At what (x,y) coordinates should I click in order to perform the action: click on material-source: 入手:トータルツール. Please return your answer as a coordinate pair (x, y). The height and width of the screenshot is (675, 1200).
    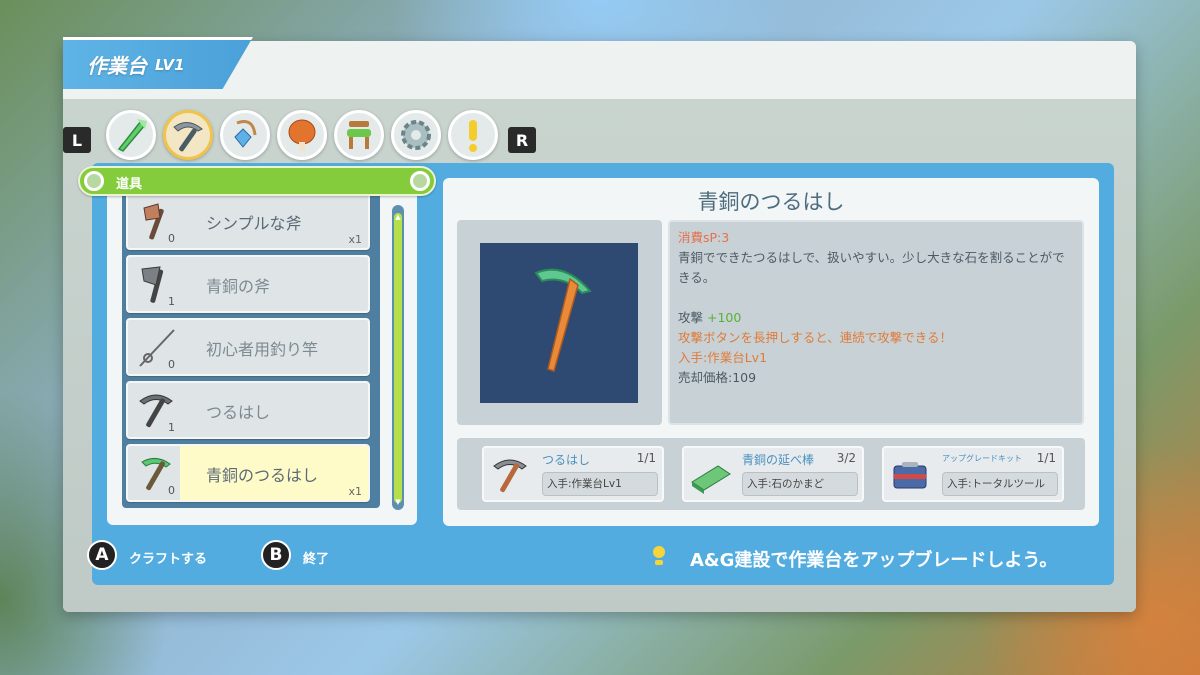
    Looking at the image, I should click on (1000, 484).